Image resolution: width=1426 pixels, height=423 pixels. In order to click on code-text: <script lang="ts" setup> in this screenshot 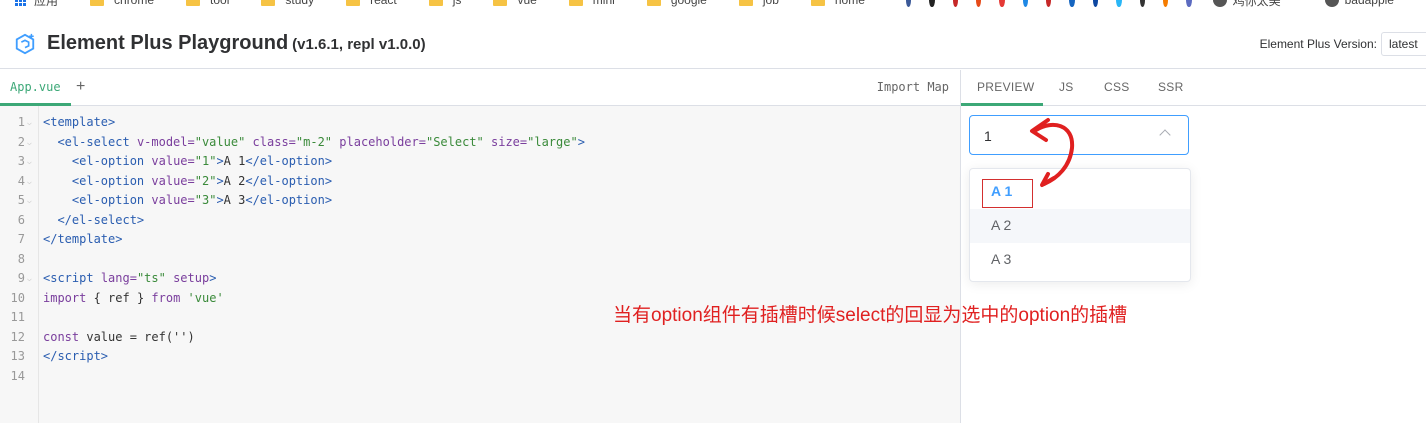, I will do `click(130, 278)`.